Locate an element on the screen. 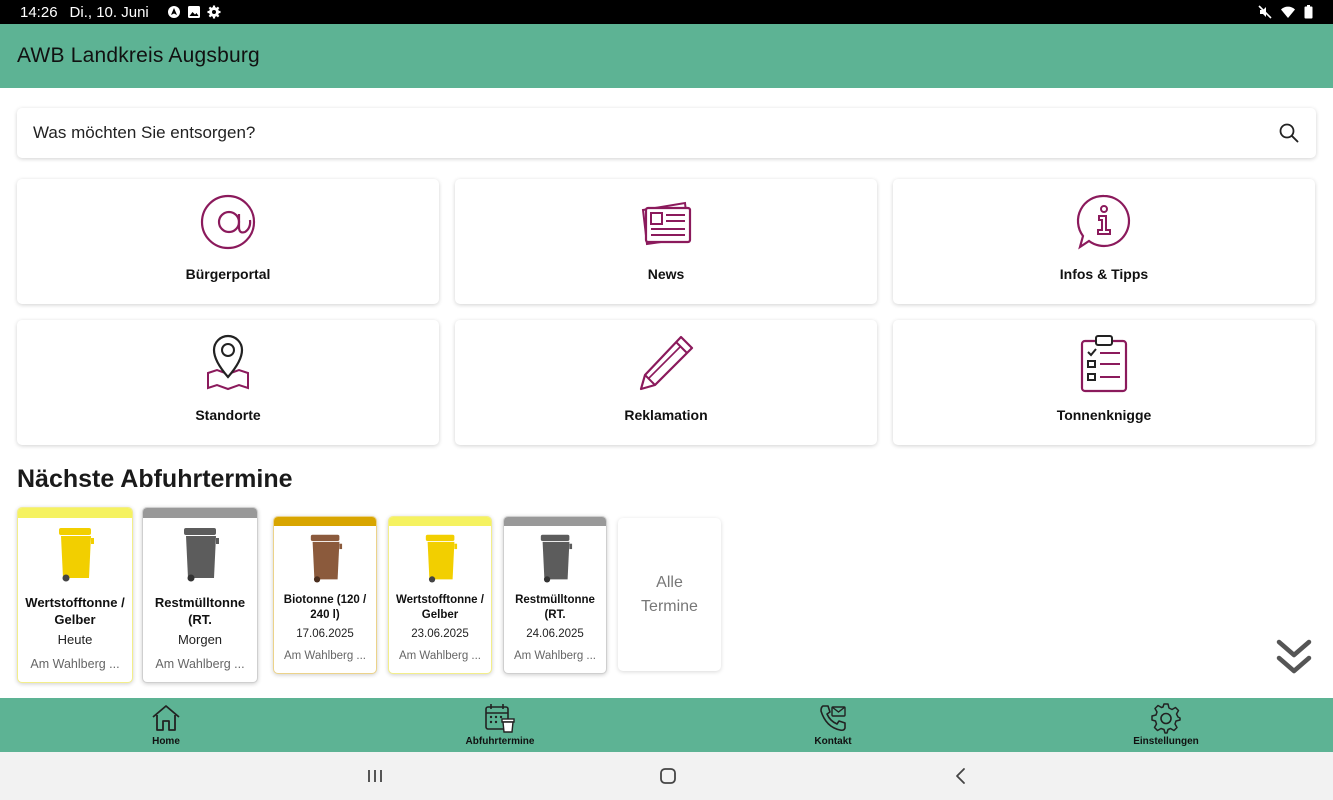 The width and height of the screenshot is (1333, 800). checklist-icon is located at coordinates (1104, 364).